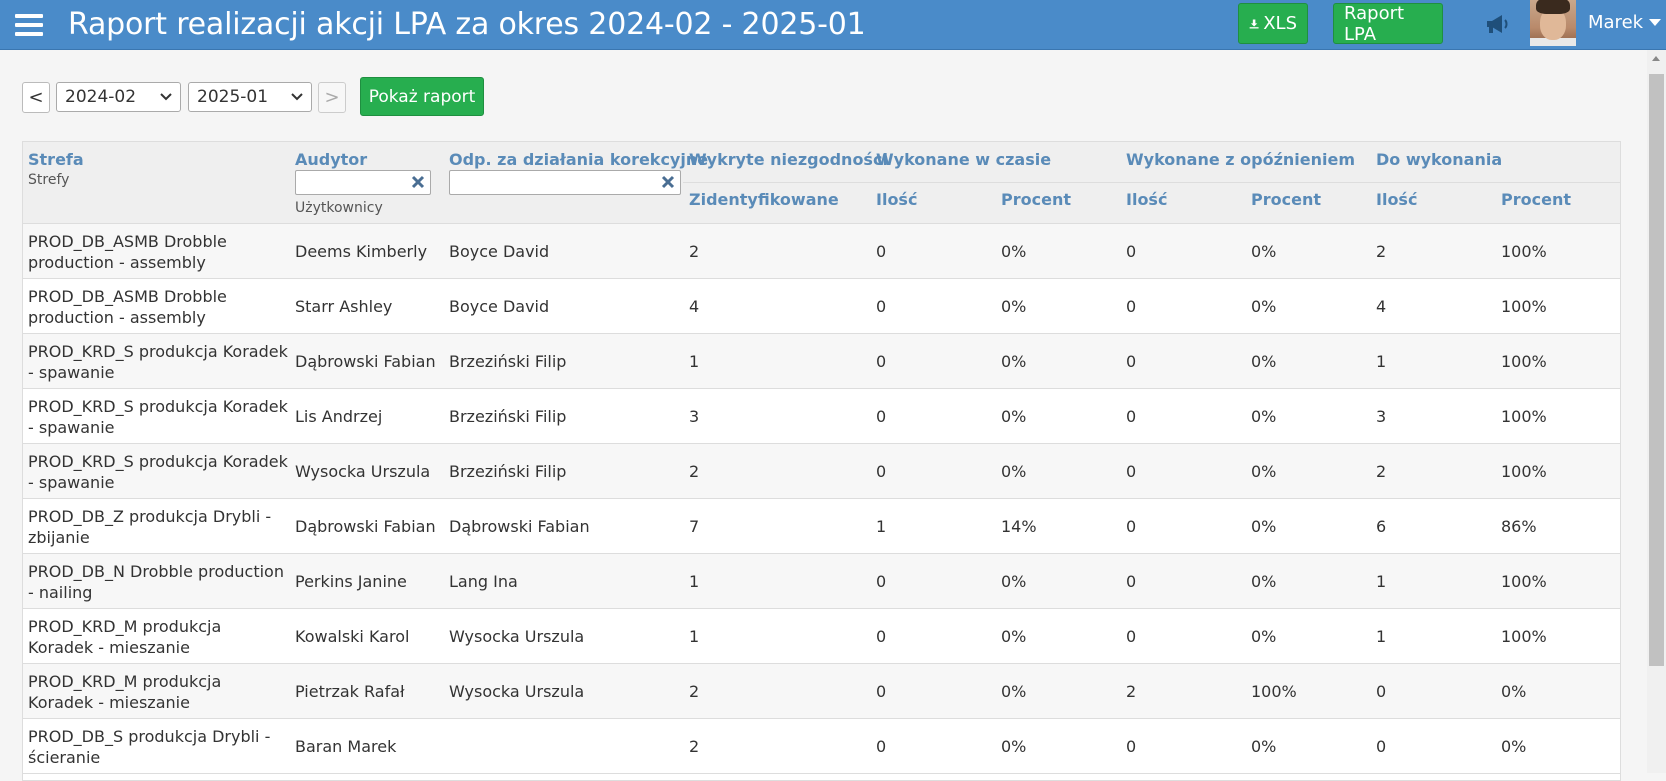 The image size is (1666, 781). I want to click on cell-responsible: Wysocka Urszula, so click(517, 691).